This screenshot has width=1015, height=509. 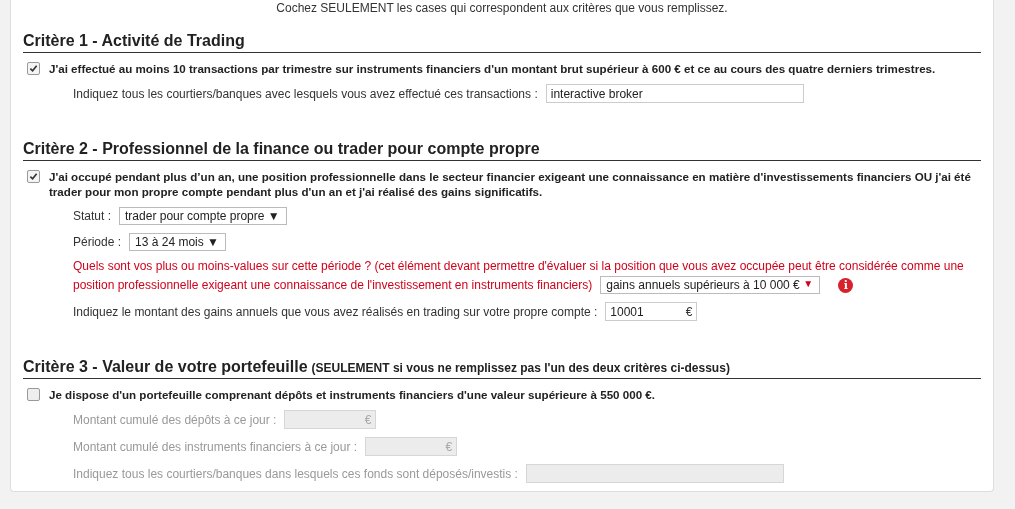 What do you see at coordinates (846, 285) in the screenshot?
I see `info-icon: i` at bounding box center [846, 285].